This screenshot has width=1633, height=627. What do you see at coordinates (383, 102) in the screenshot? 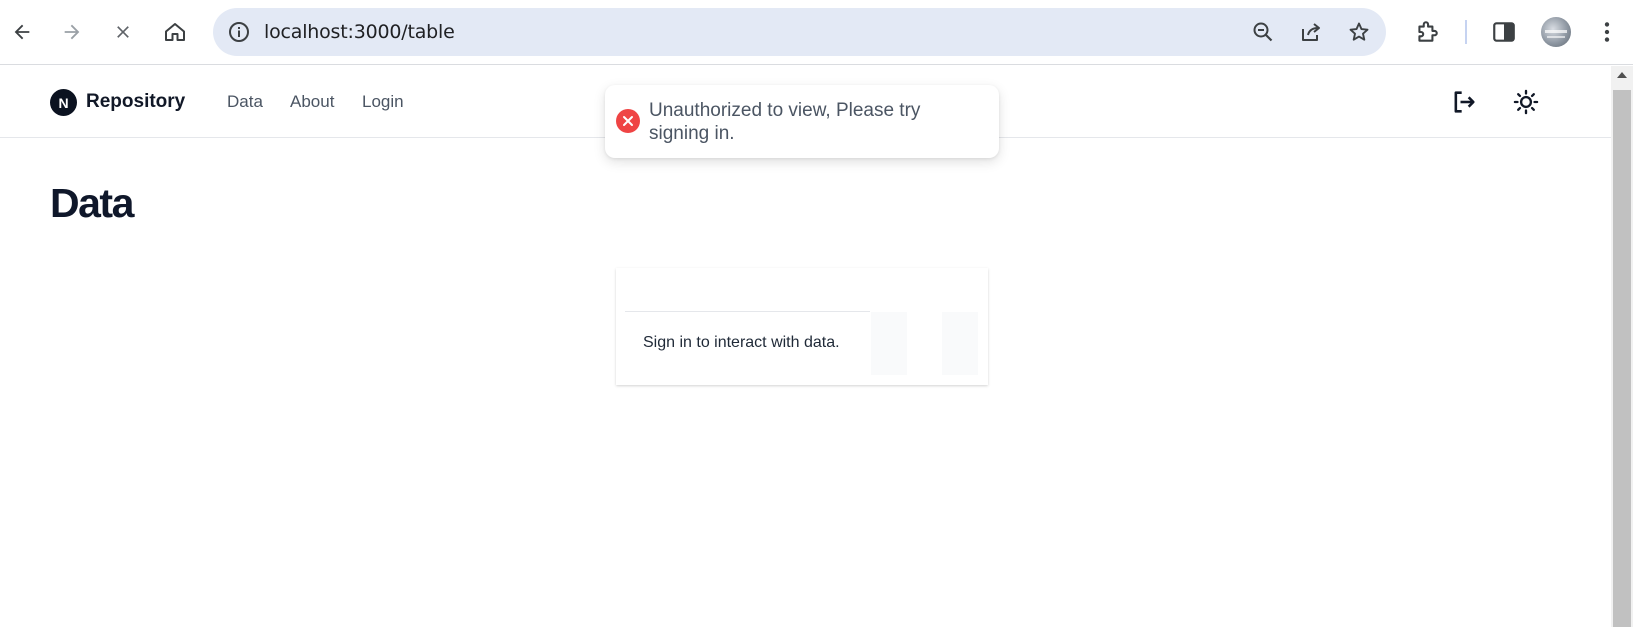
I see `nav-link-login: Login` at bounding box center [383, 102].